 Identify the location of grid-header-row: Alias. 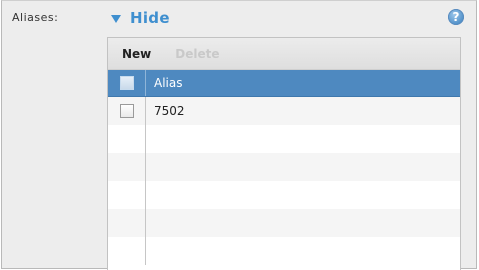
(284, 83).